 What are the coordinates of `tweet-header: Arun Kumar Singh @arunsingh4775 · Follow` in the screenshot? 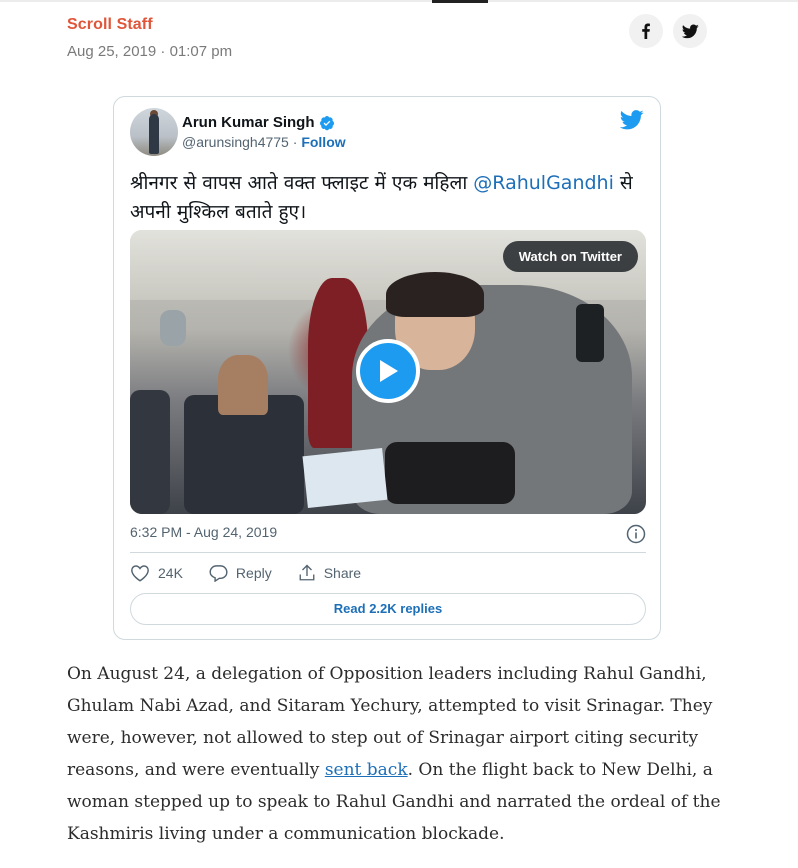 It's located at (238, 132).